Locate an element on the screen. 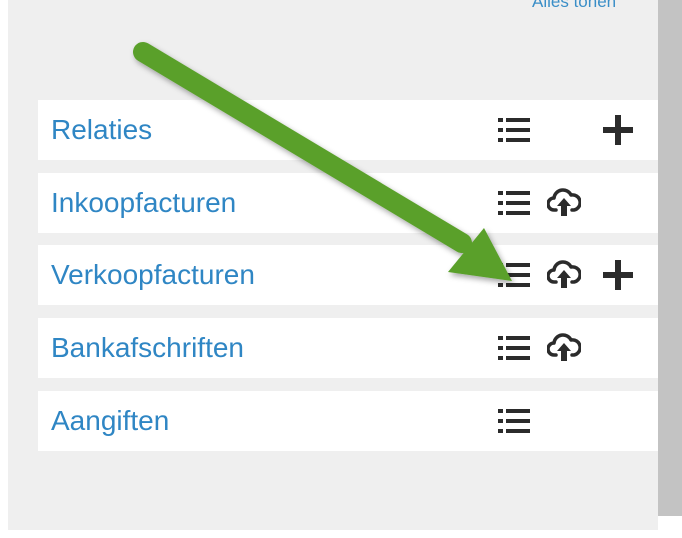 The image size is (682, 538). inkoopfacturen-link: Inkoopfacturen is located at coordinates (143, 203).